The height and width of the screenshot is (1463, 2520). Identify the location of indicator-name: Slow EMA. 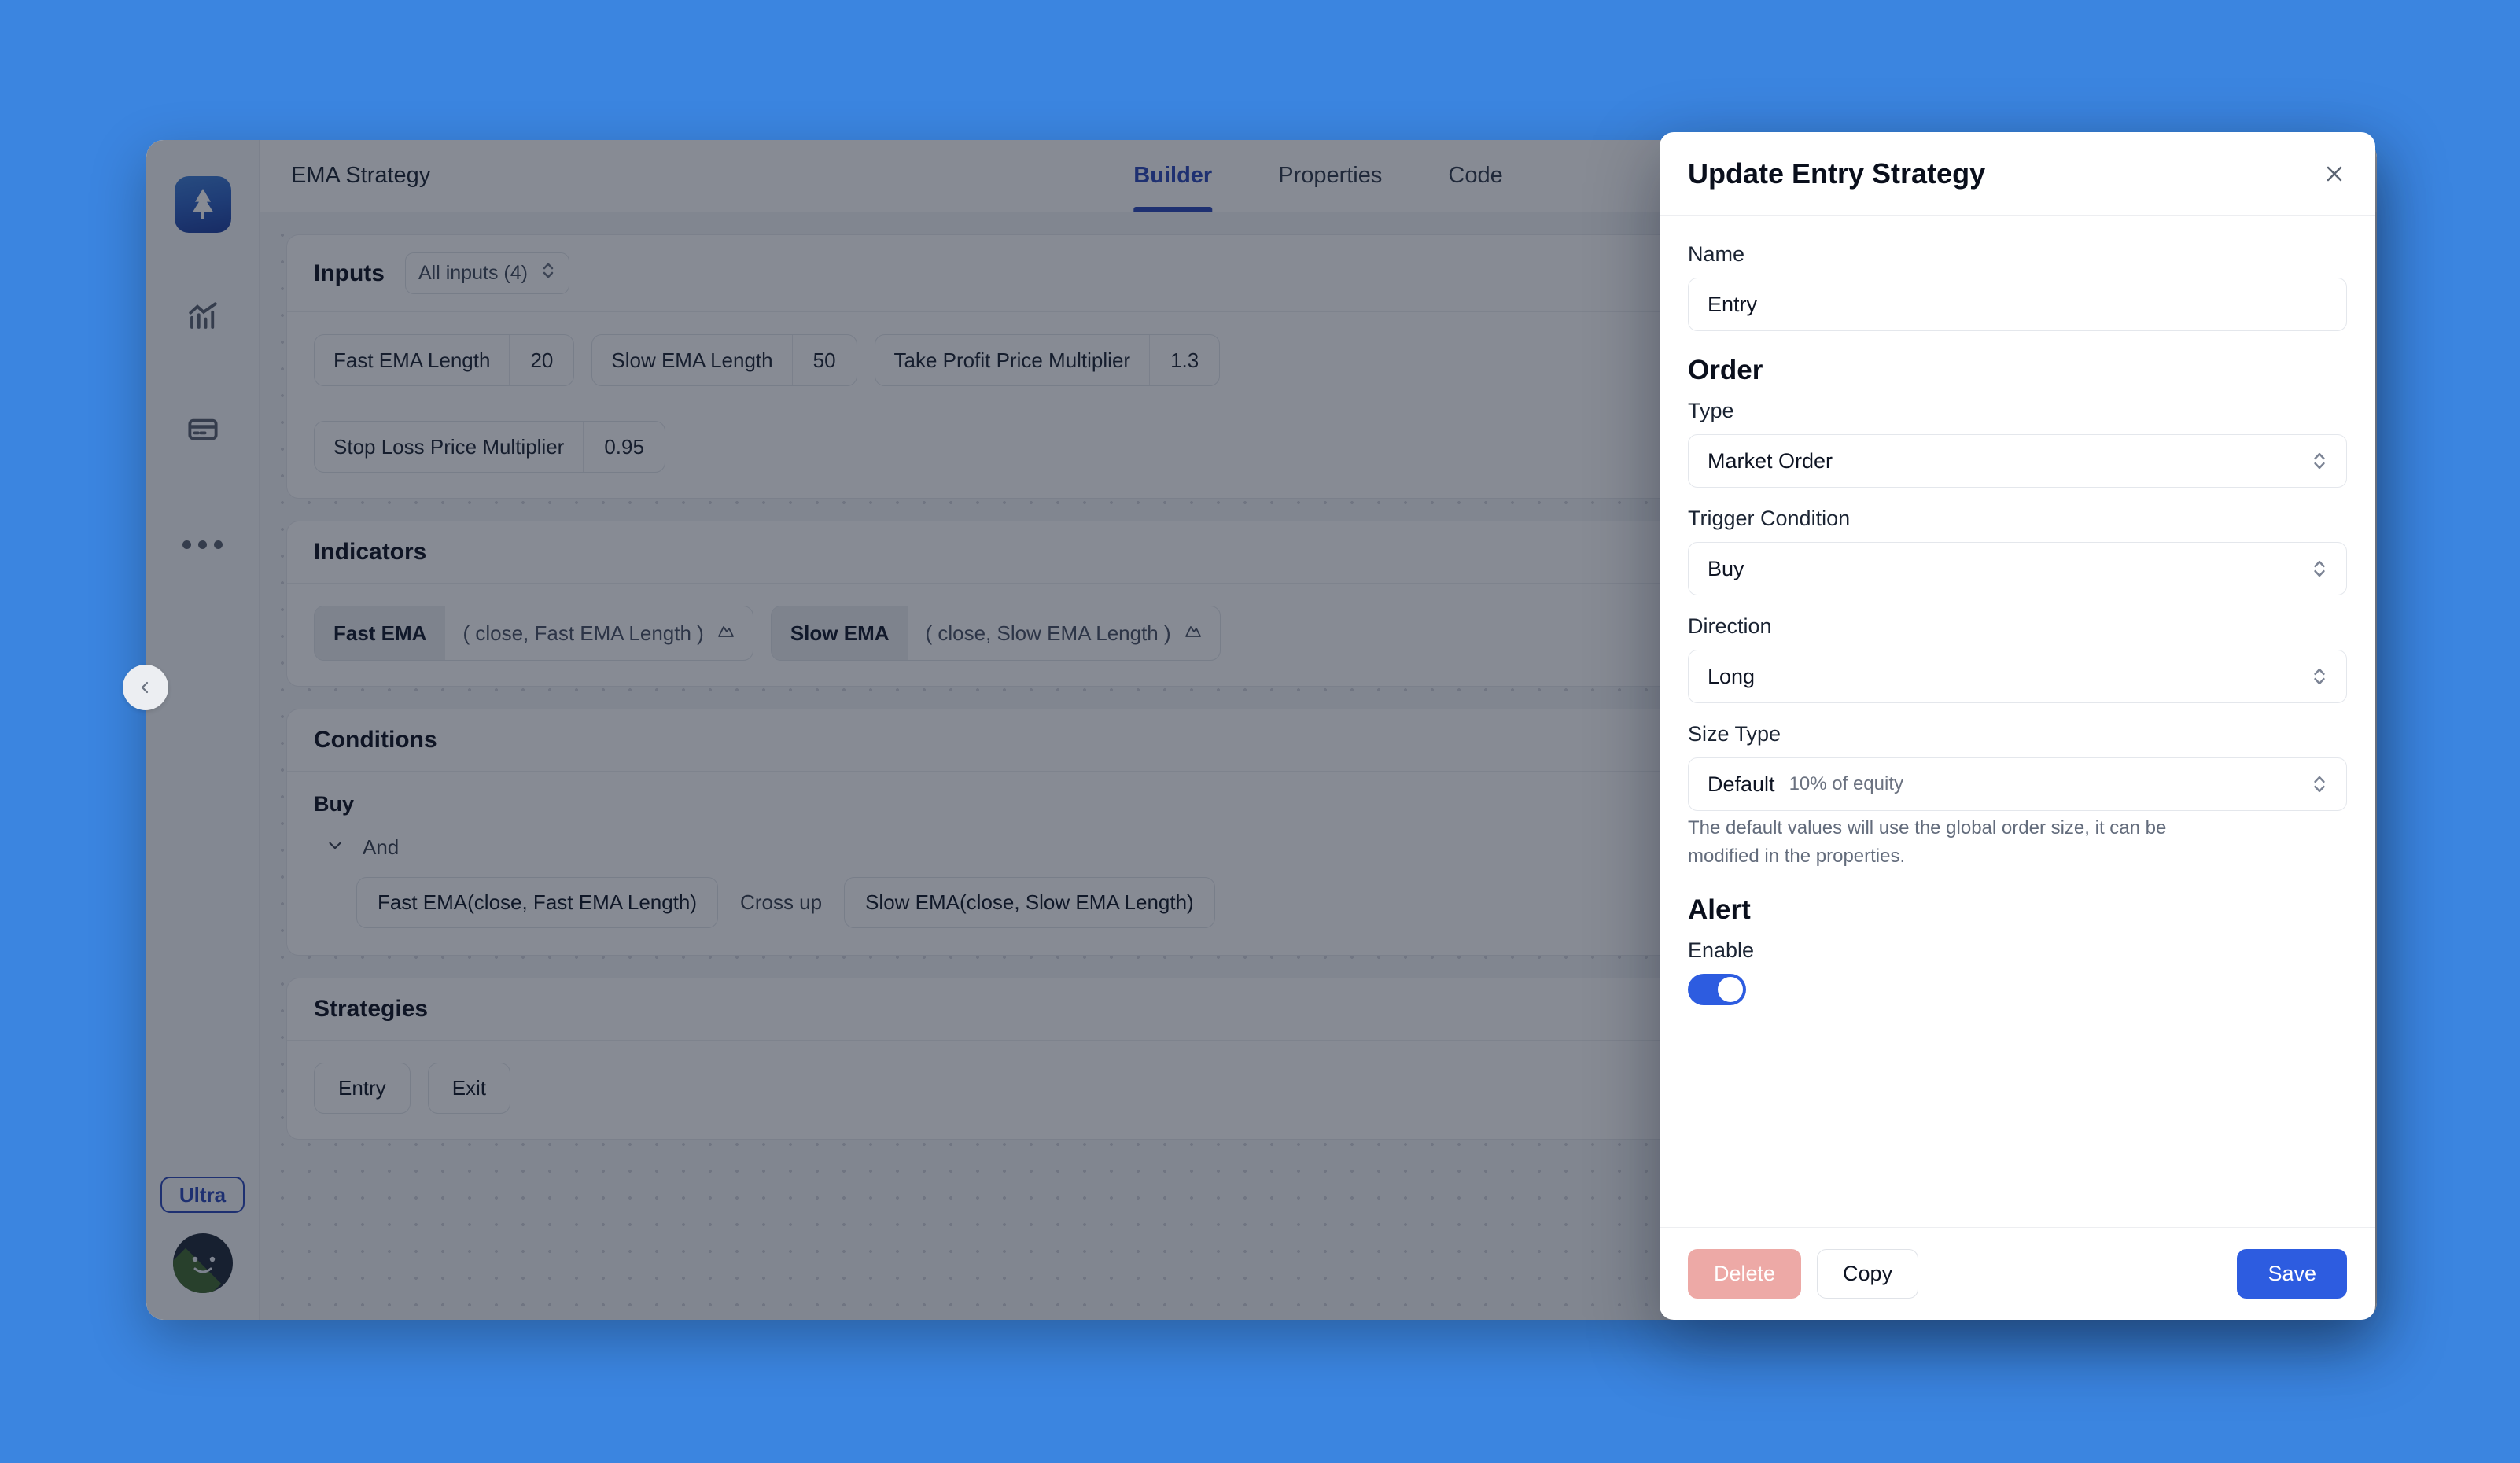
(839, 633).